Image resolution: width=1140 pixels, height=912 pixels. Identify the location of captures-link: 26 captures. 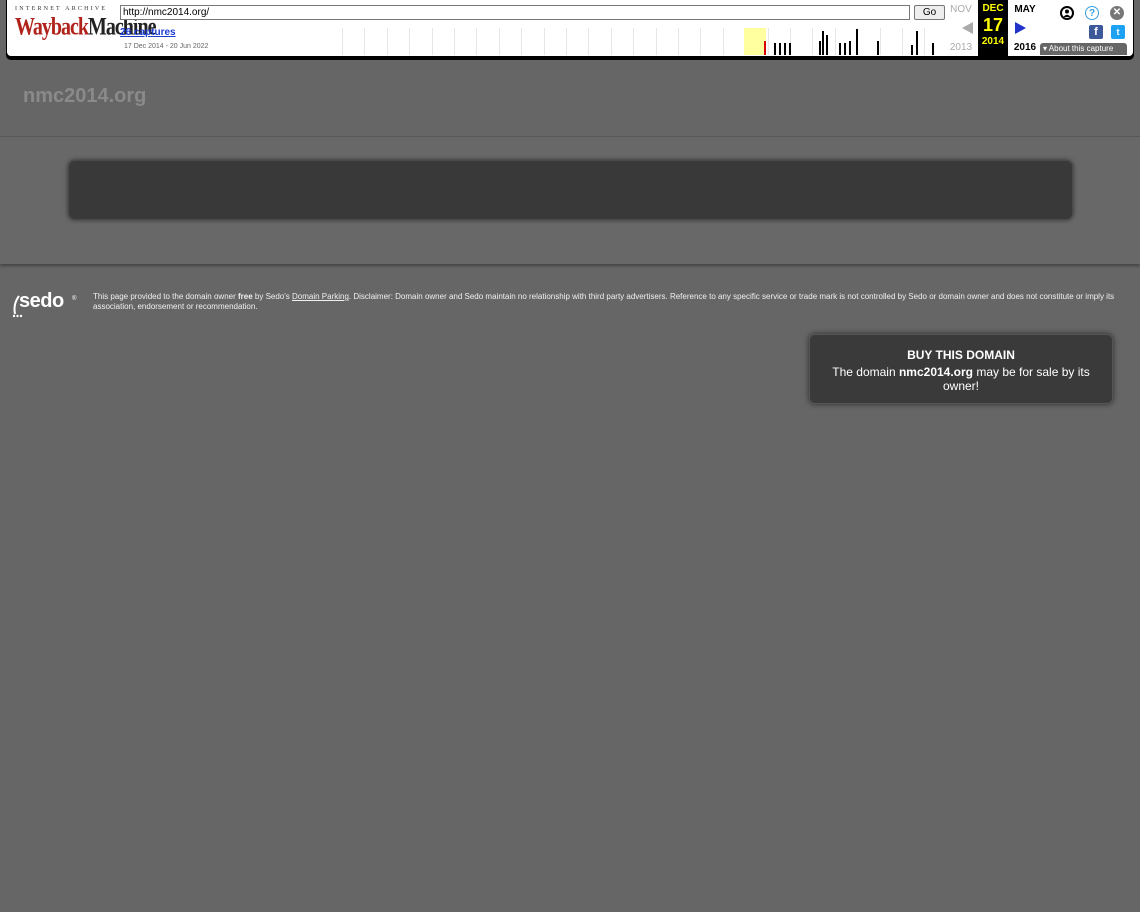
(148, 32).